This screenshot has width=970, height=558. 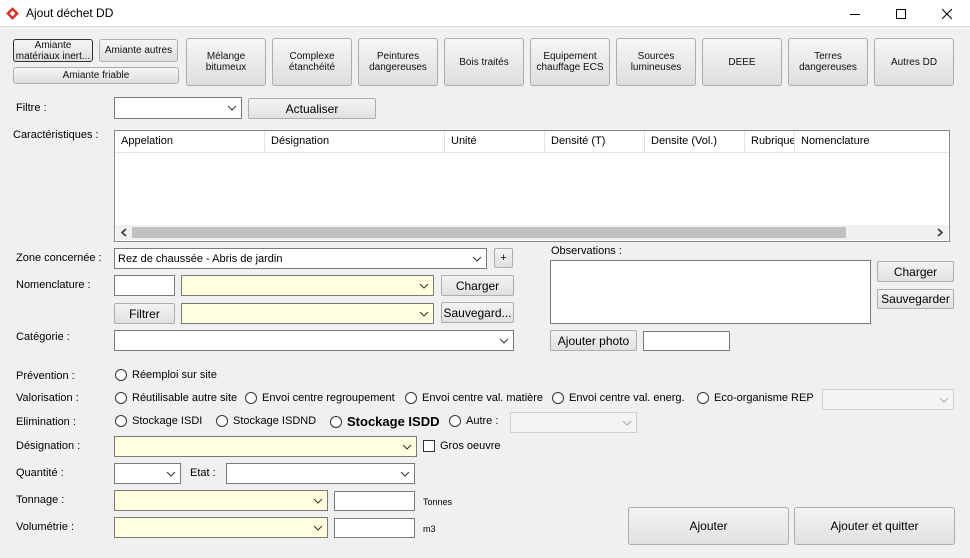 I want to click on radio-envoi-centre-regroupement: Envoi centre regroupement, so click(x=320, y=398).